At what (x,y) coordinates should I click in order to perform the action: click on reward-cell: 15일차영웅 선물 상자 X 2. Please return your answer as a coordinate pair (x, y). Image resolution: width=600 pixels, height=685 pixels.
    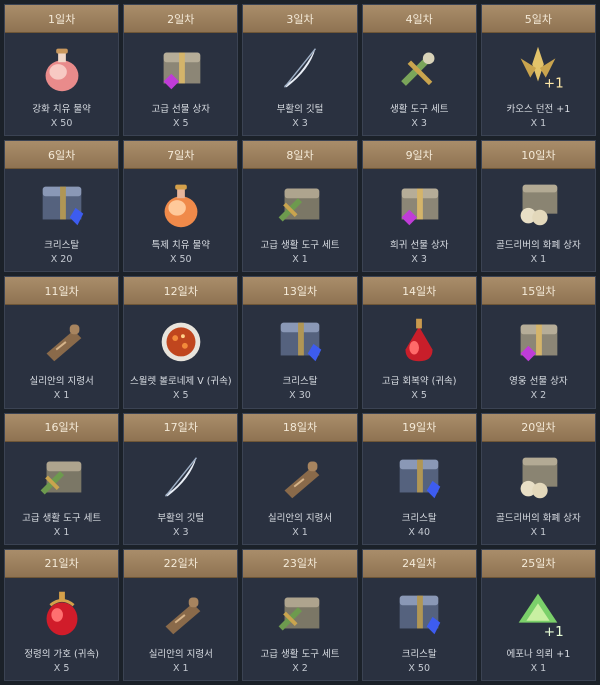
    Looking at the image, I should click on (538, 342).